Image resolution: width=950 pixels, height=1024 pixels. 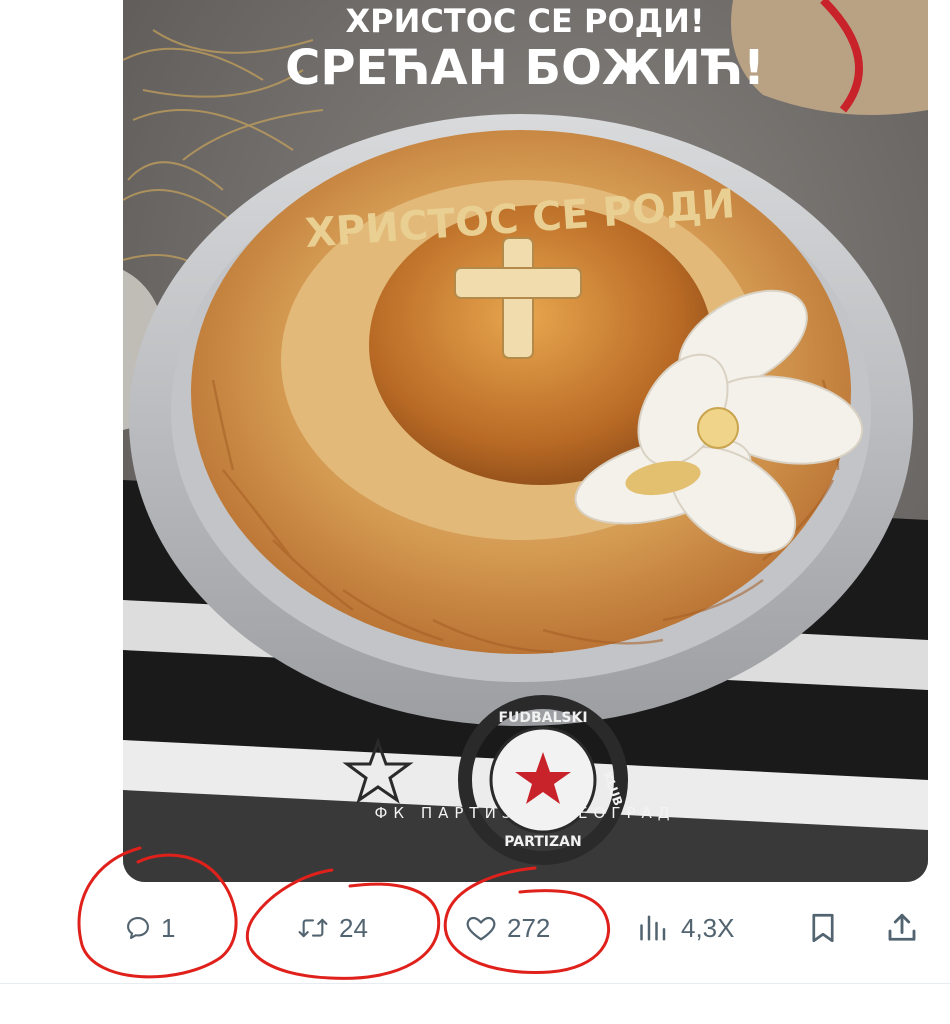 What do you see at coordinates (313, 928) in the screenshot?
I see `retweet-arrows-icon` at bounding box center [313, 928].